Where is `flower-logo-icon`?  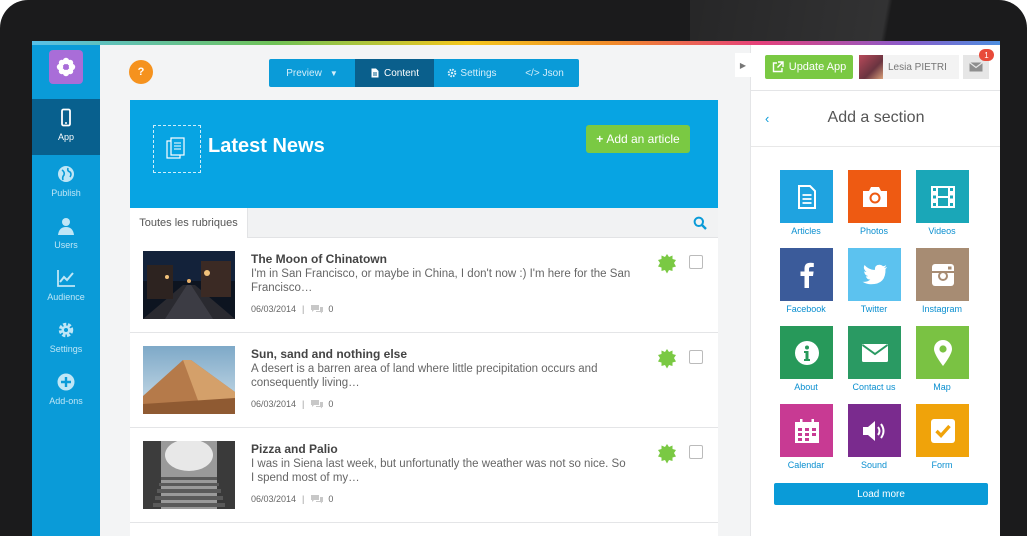 flower-logo-icon is located at coordinates (66, 67).